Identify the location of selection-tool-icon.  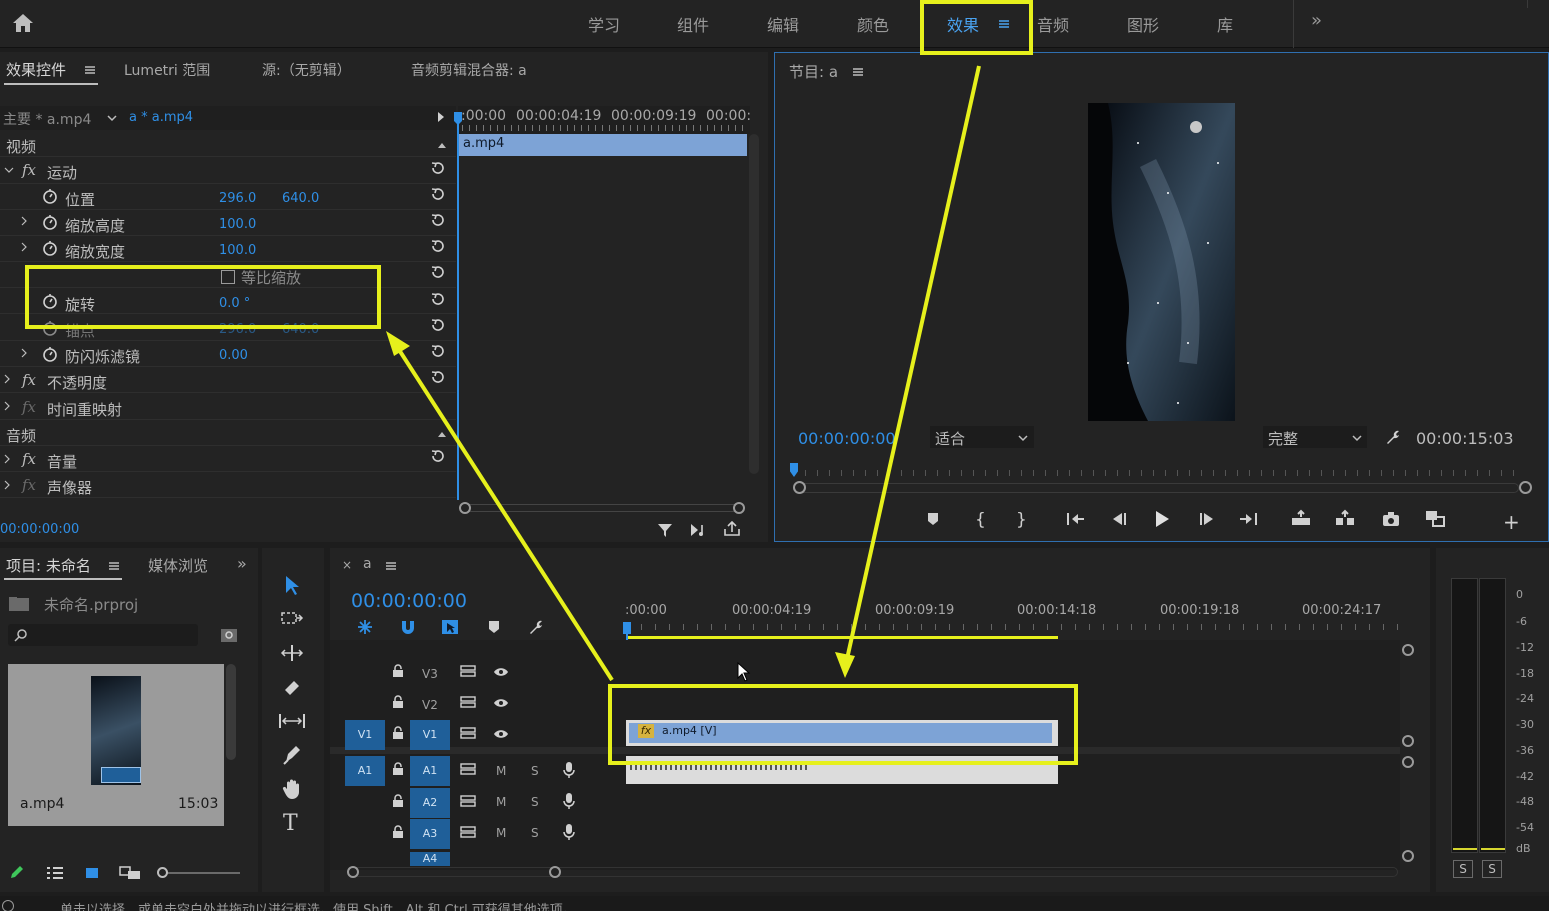
(292, 585).